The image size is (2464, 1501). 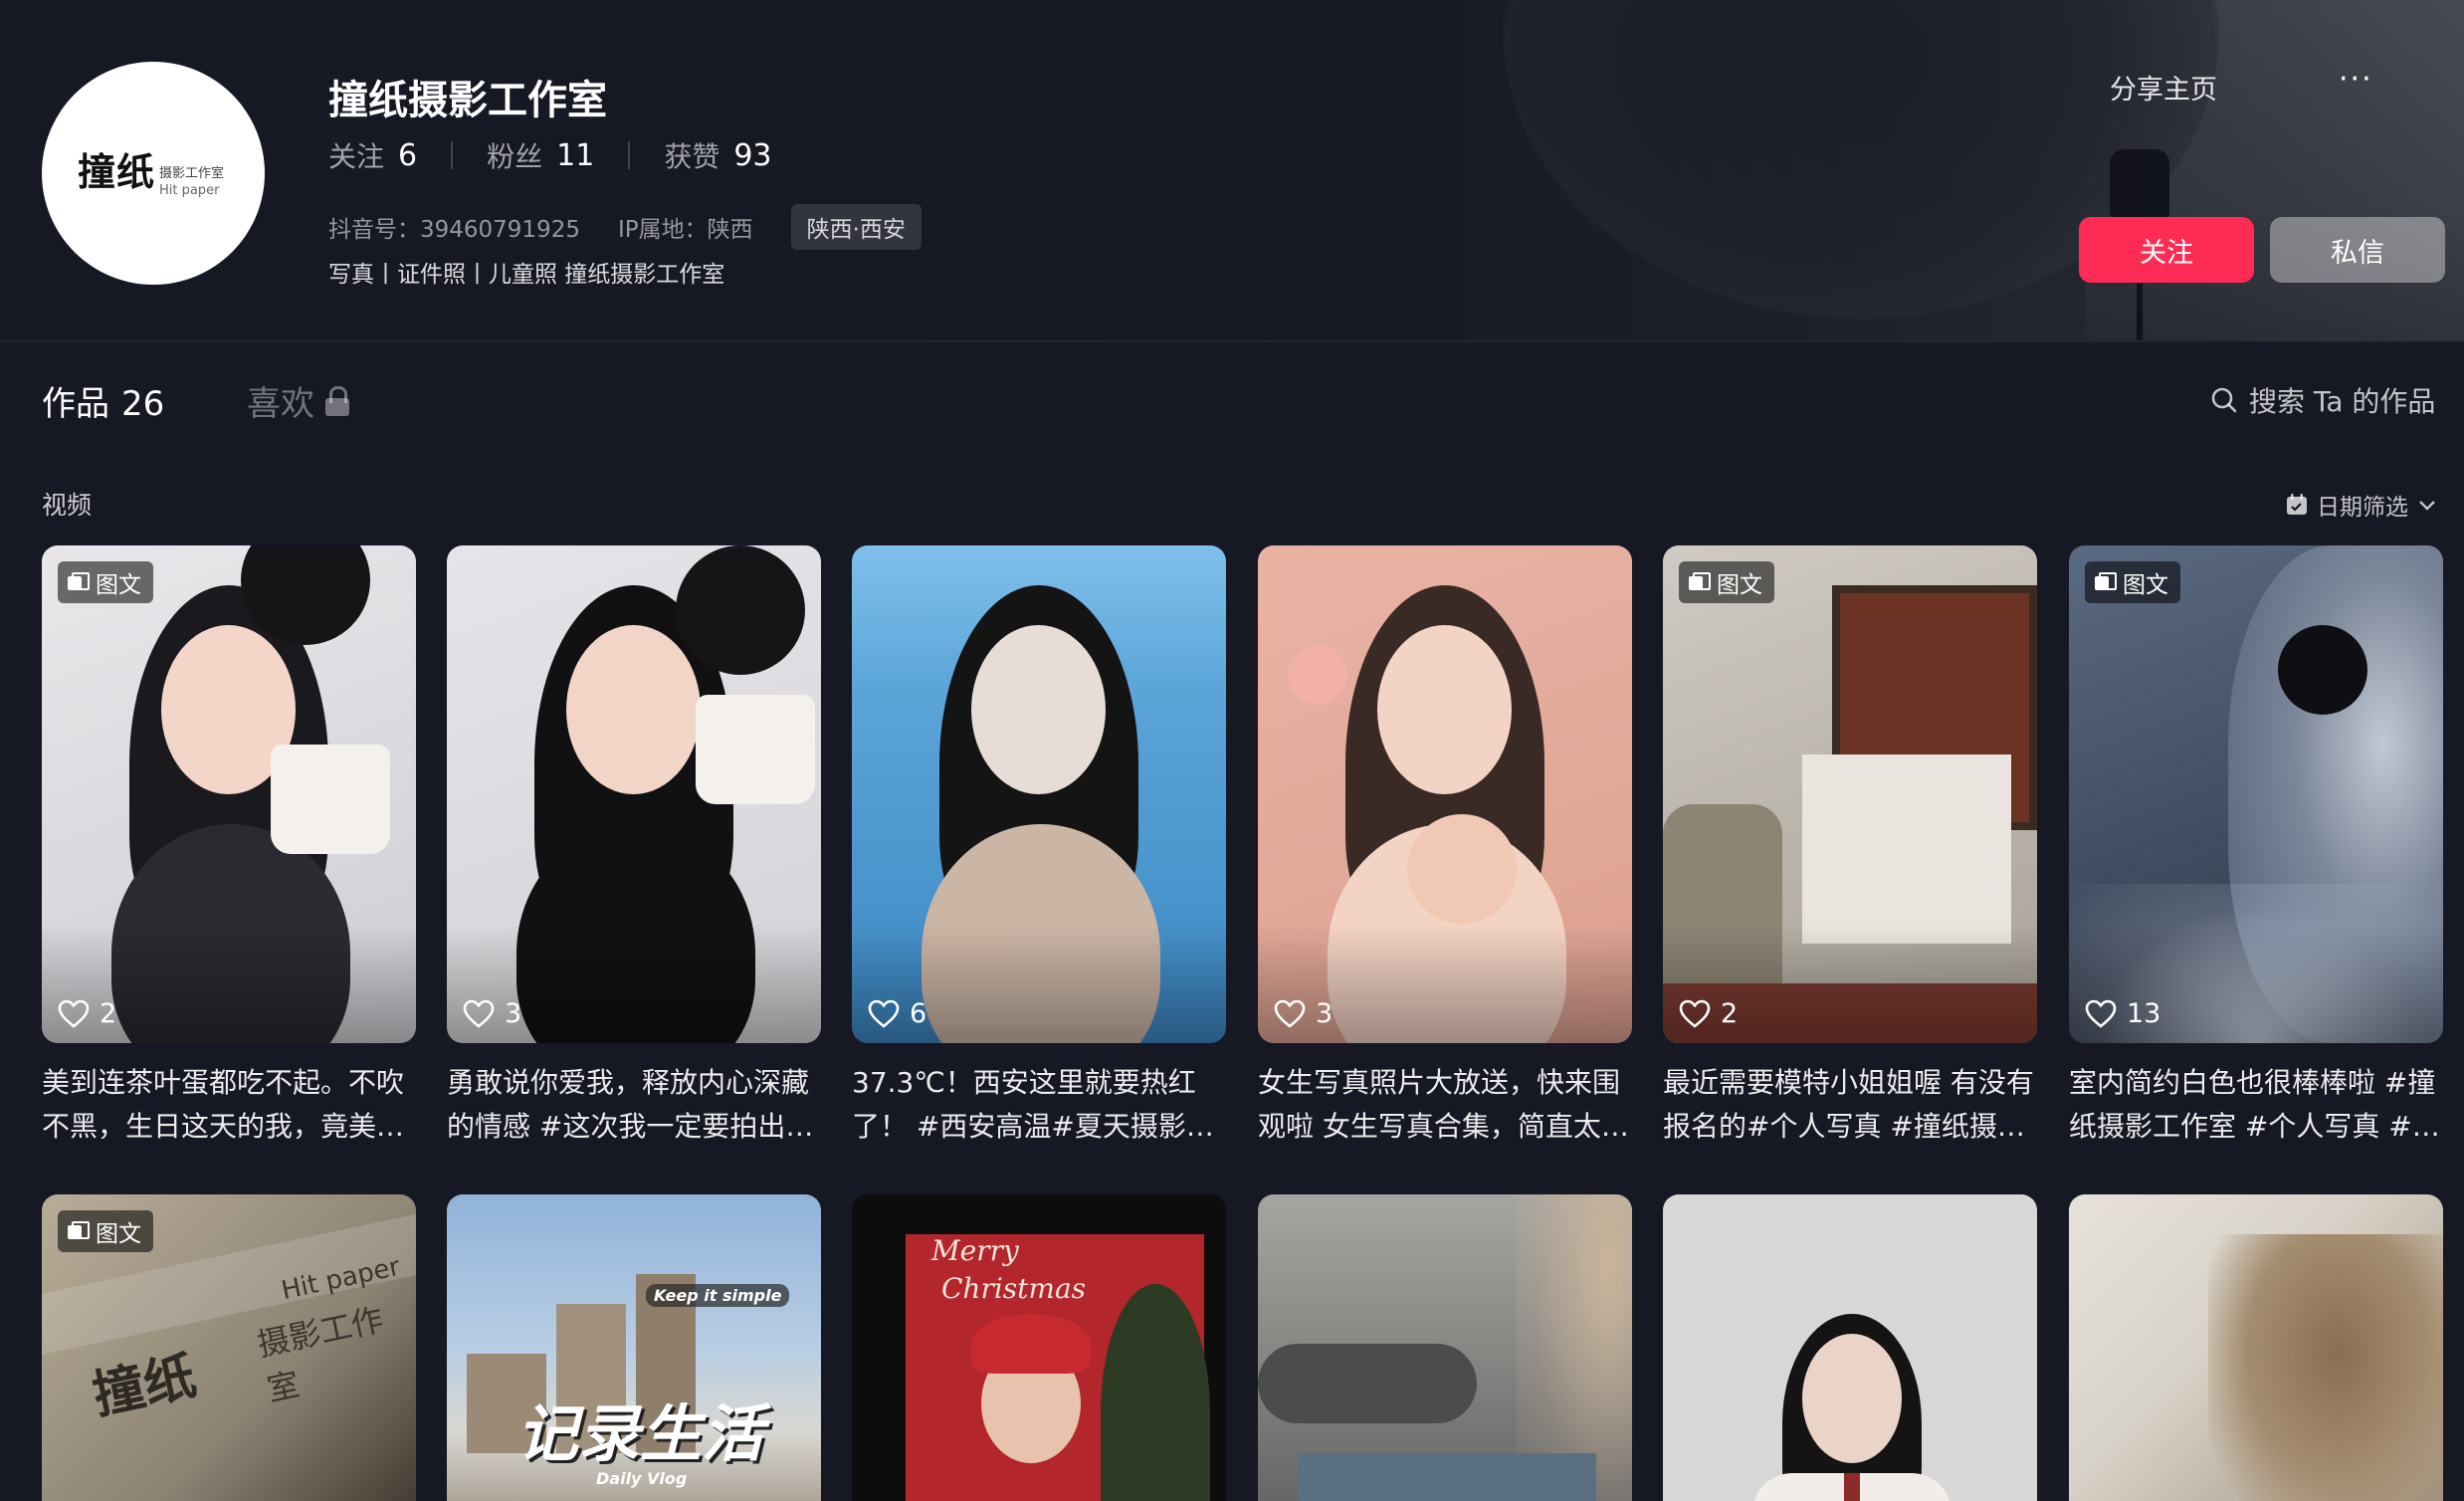 I want to click on followers-count: 11, so click(x=575, y=156).